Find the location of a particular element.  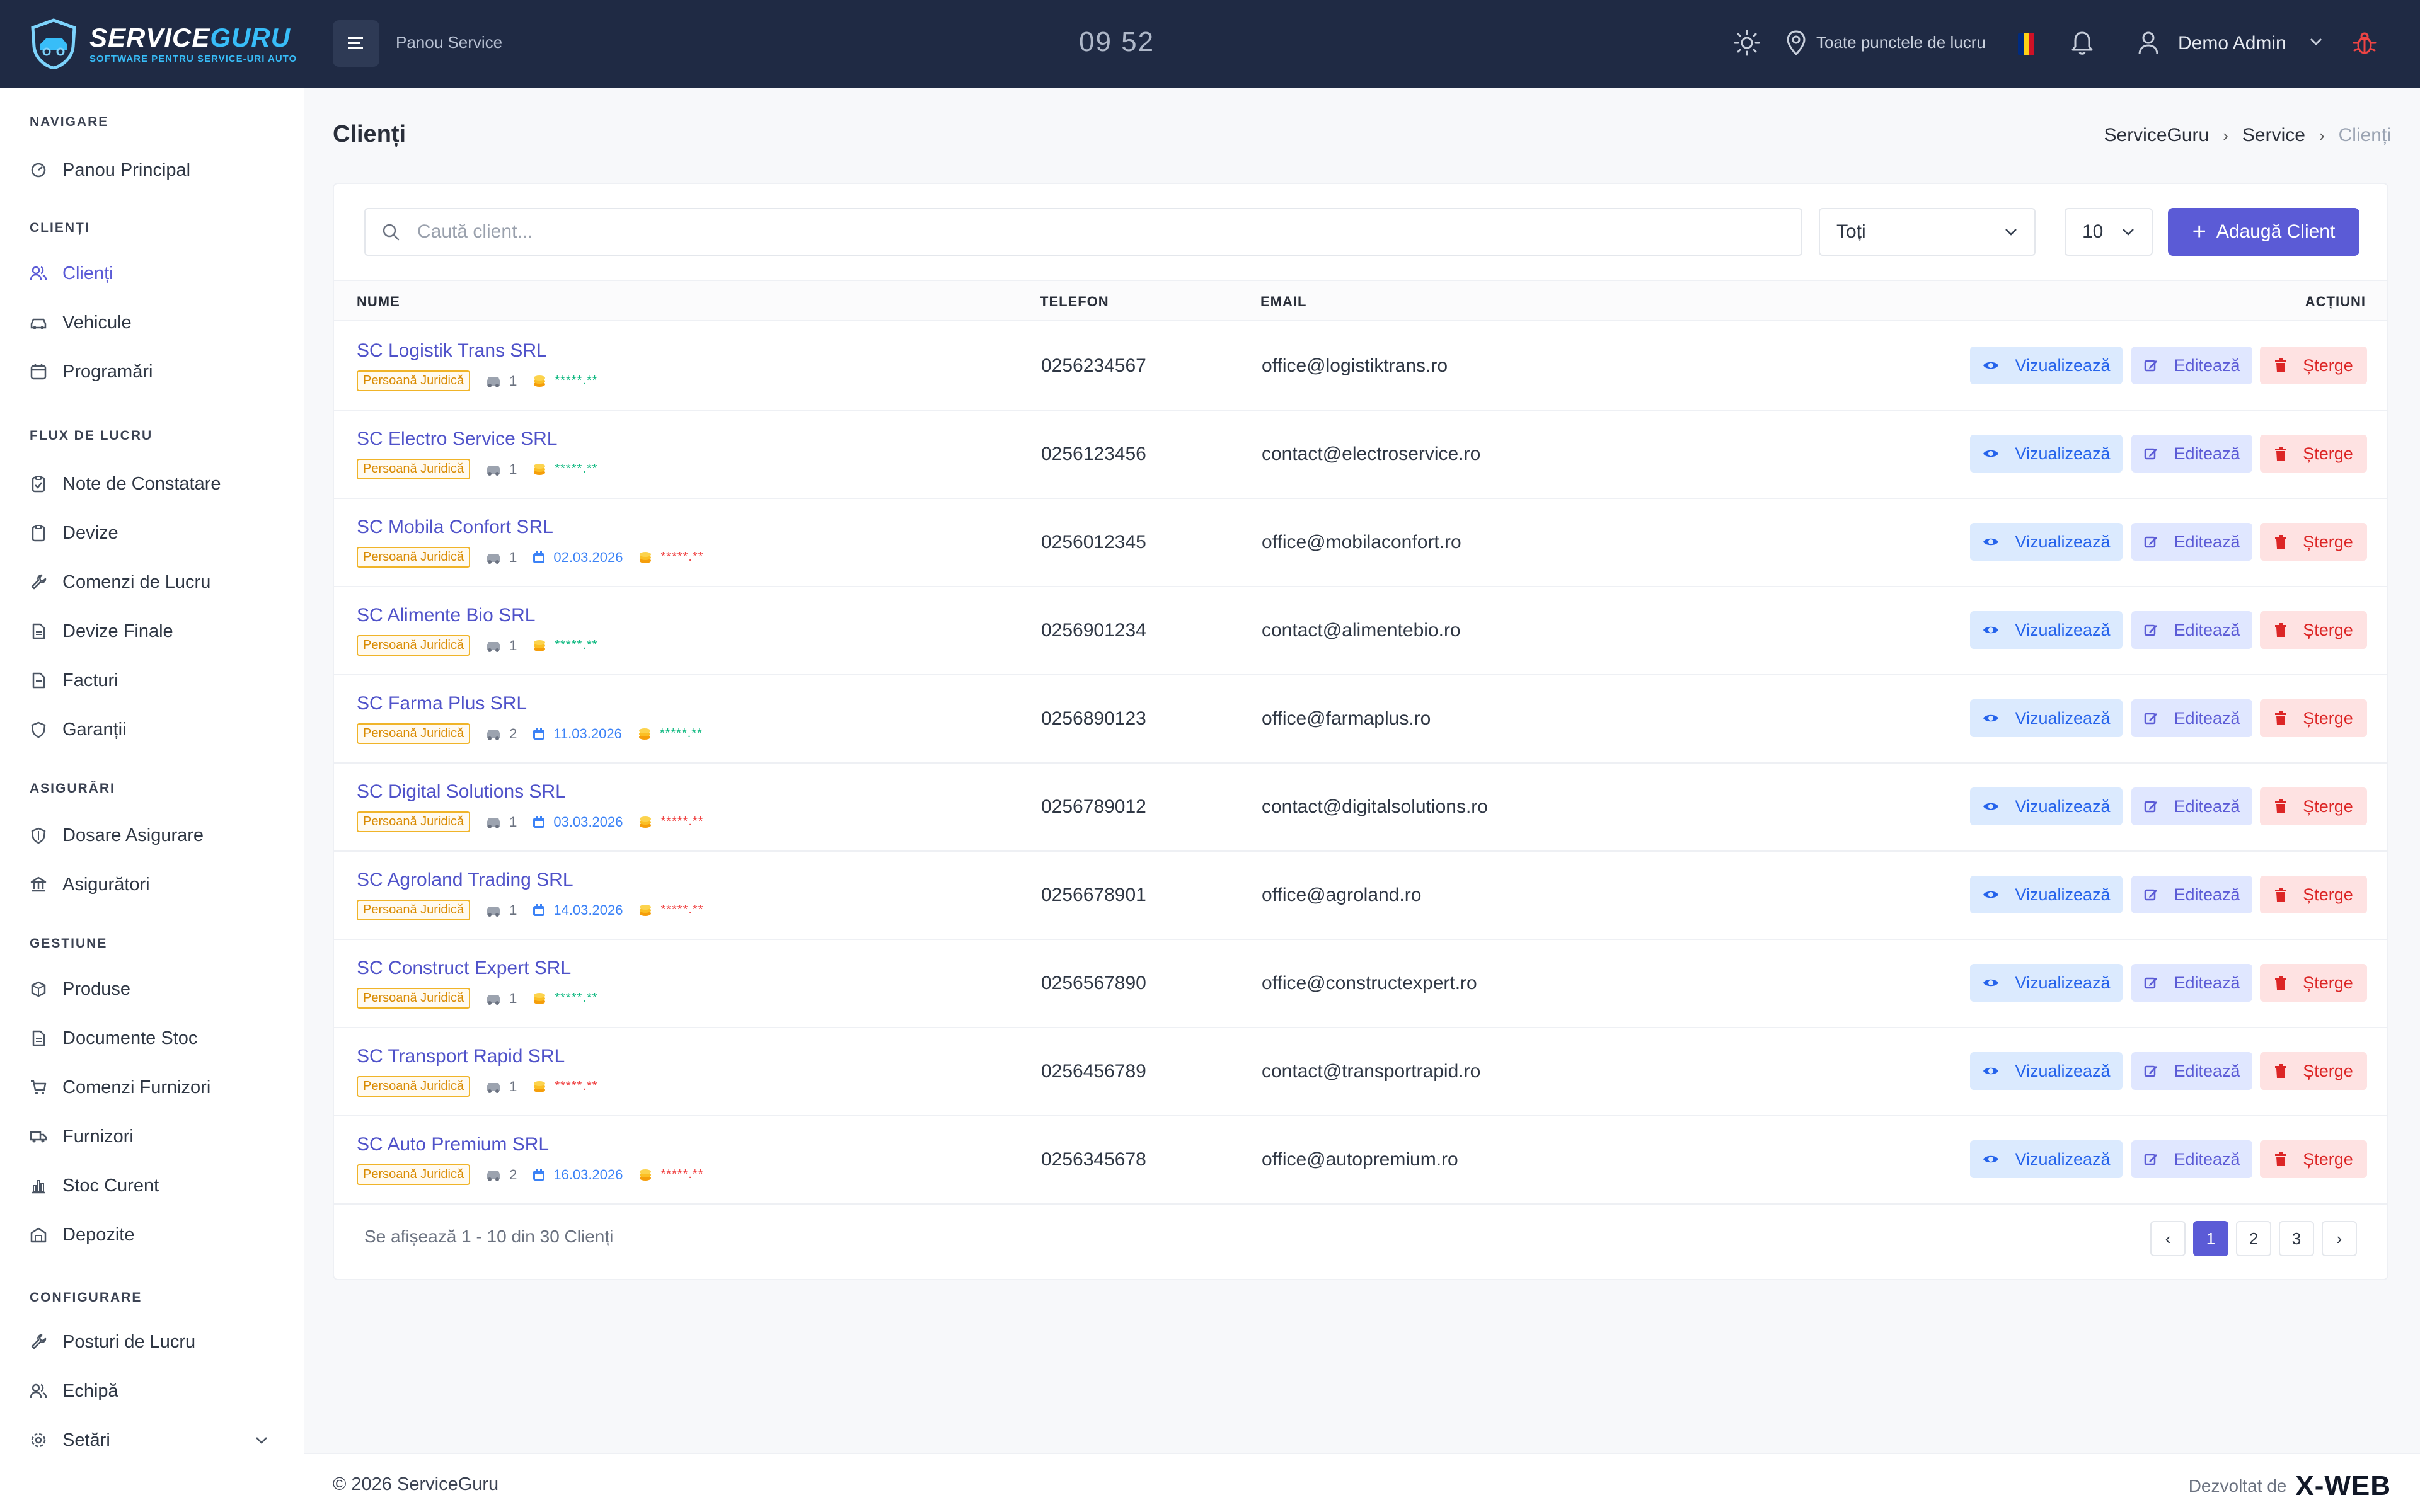

sidebar-item-echipa: Echipă is located at coordinates (74, 1391).